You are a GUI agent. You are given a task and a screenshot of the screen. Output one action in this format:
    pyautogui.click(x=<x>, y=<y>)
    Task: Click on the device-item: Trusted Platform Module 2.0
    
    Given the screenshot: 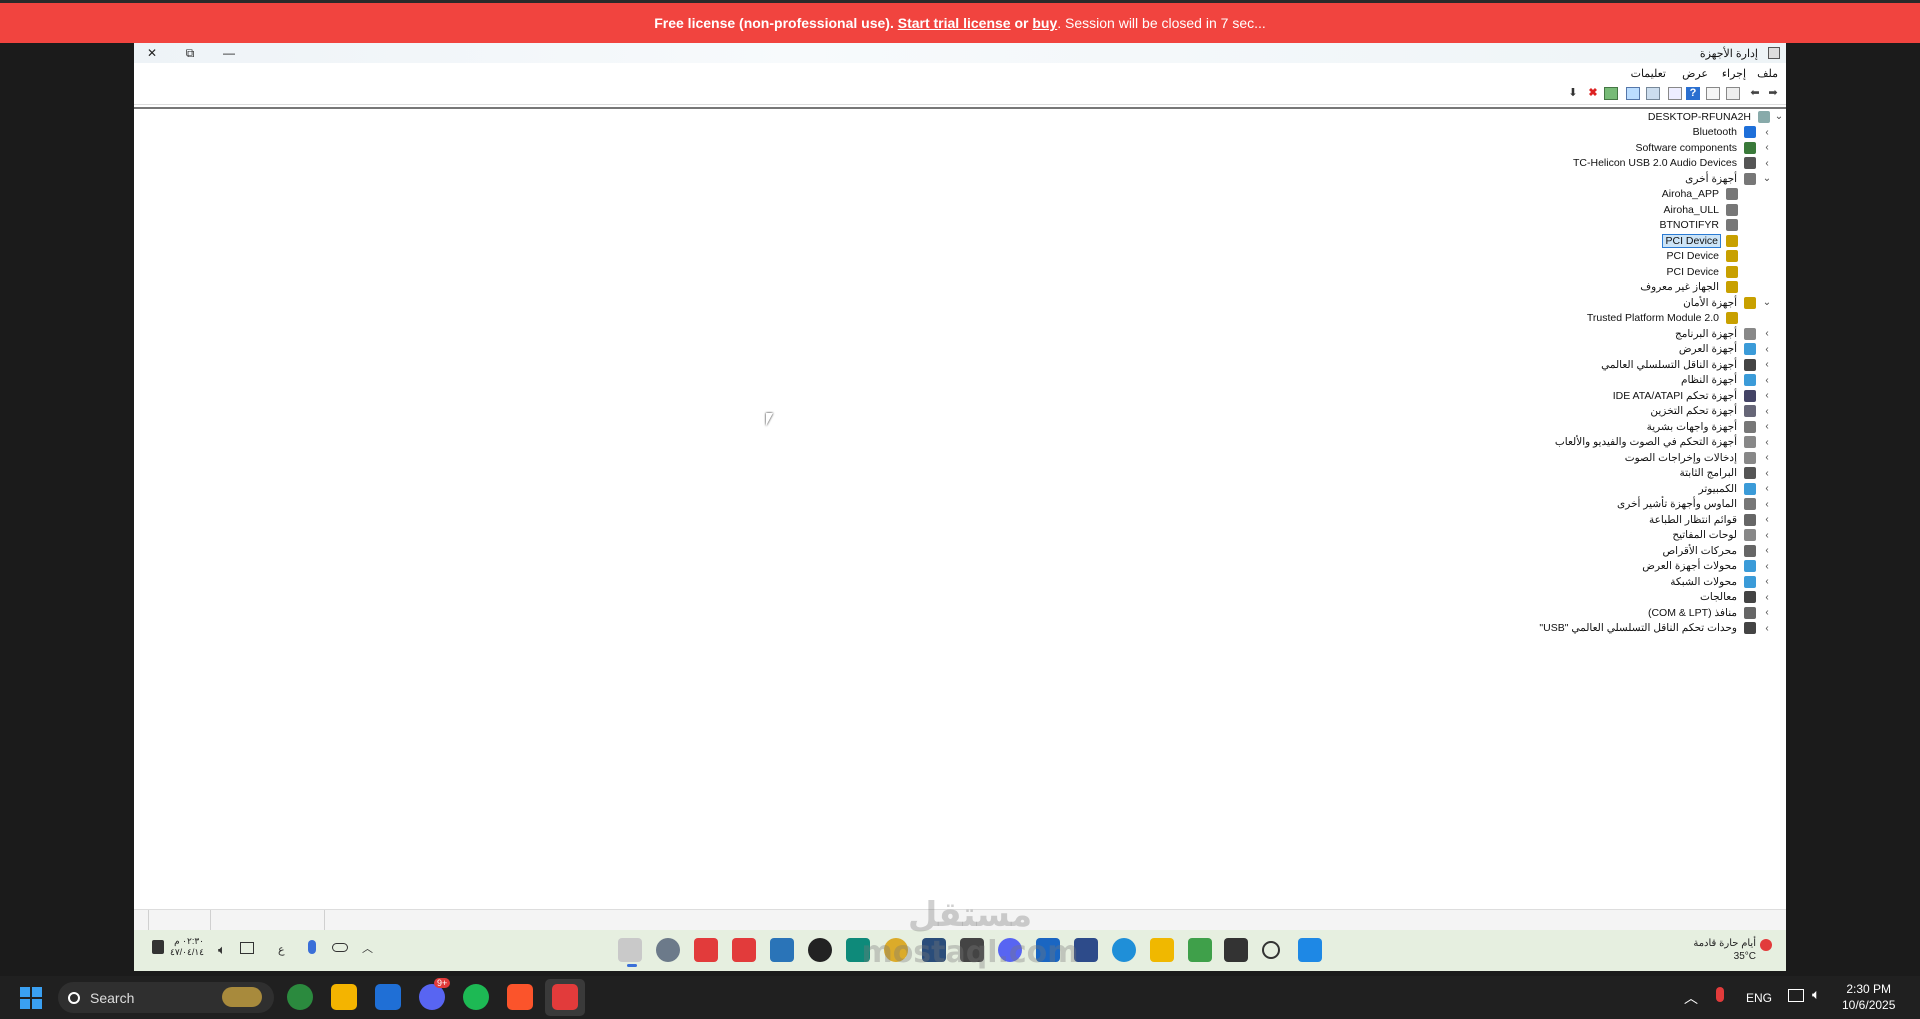 What is the action you would take?
    pyautogui.click(x=1661, y=318)
    